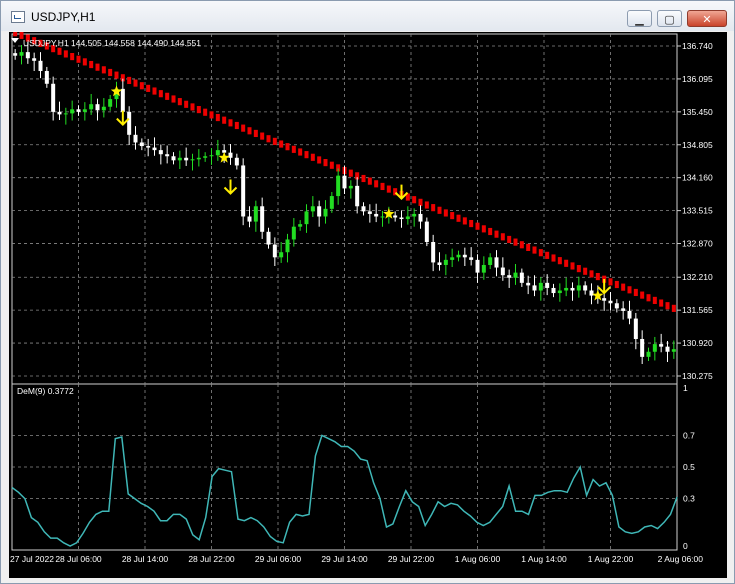  I want to click on indicator-tick-label: 0, so click(685, 546).